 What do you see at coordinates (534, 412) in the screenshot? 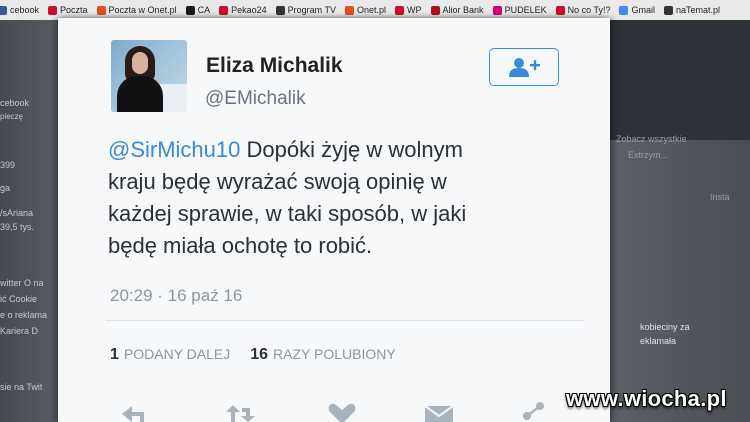
I see `share-icon` at bounding box center [534, 412].